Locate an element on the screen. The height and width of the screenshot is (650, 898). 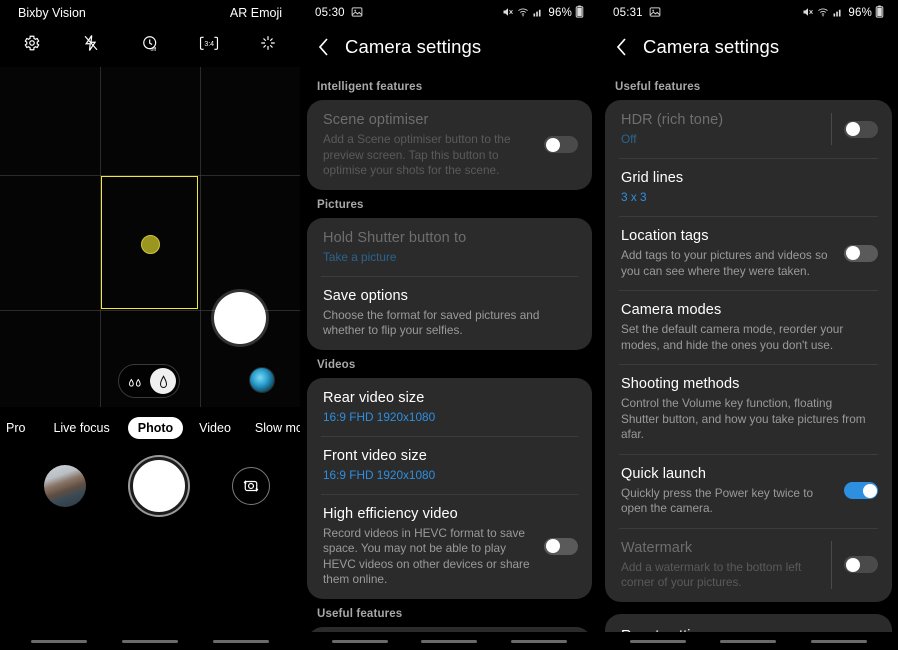
effects-icon is located at coordinates (268, 43).